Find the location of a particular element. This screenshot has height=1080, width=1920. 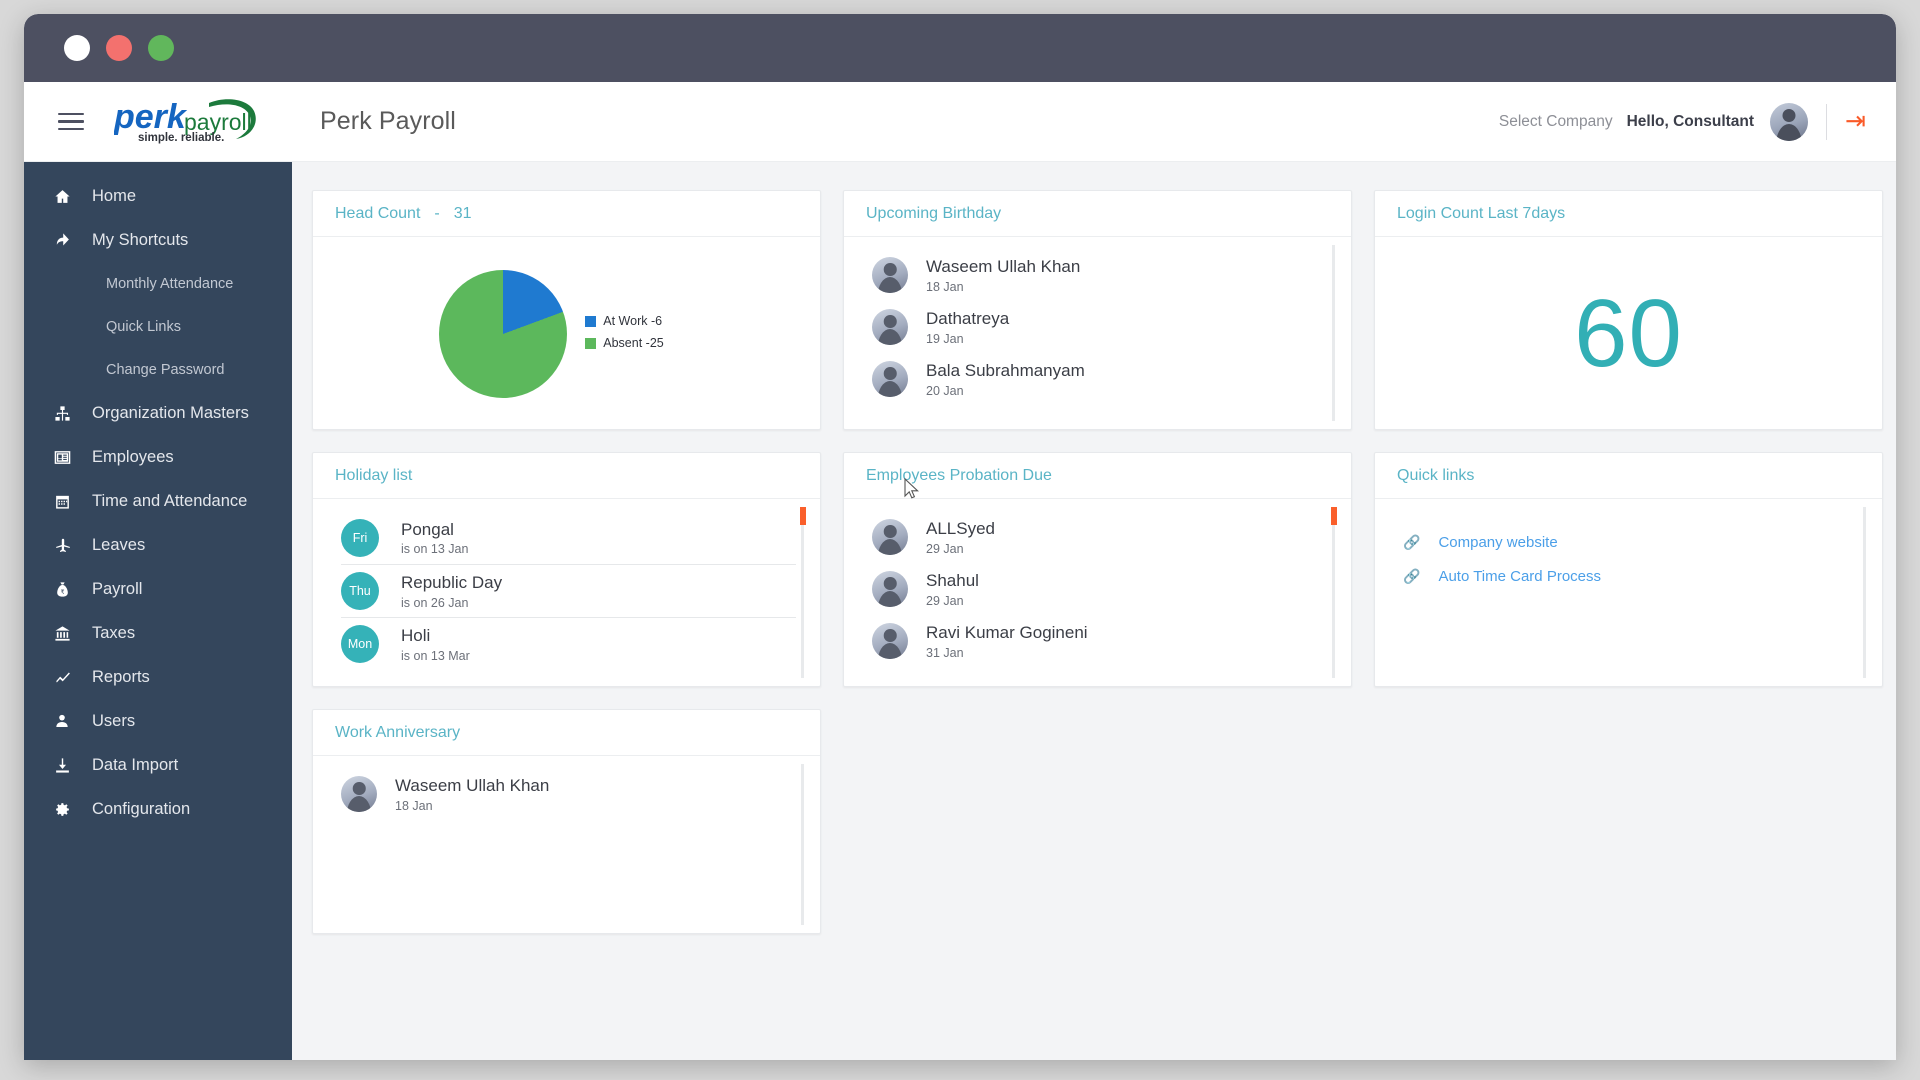

list-item: 🔗 Company website is located at coordinates (1642, 542).